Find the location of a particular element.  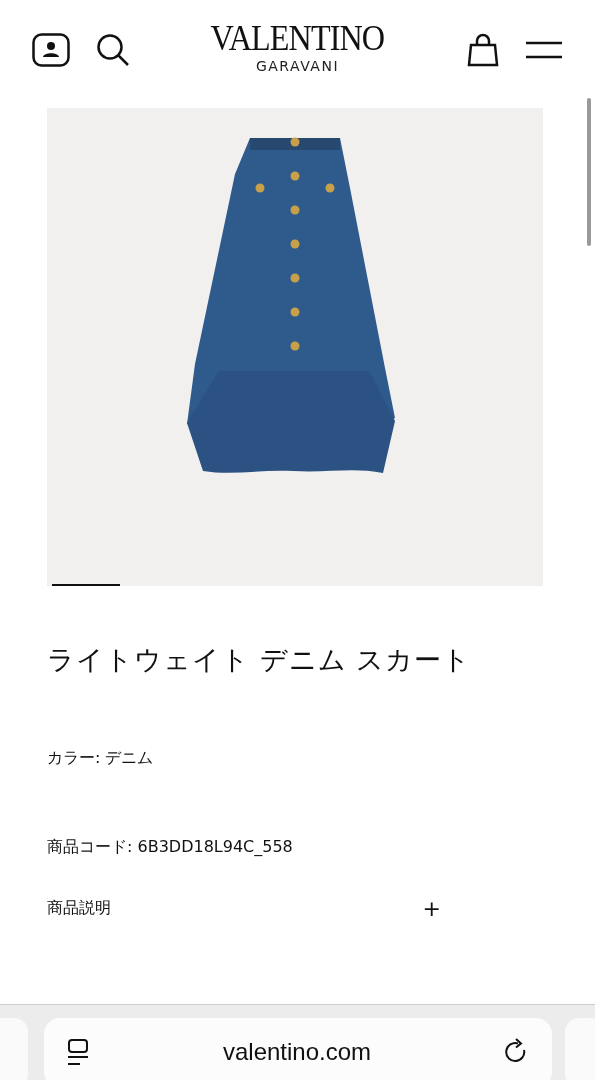

reader-icon is located at coordinates (78, 1052).